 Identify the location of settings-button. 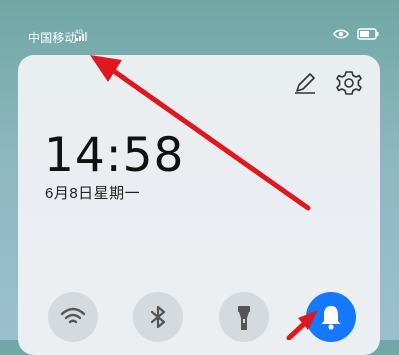
(349, 83).